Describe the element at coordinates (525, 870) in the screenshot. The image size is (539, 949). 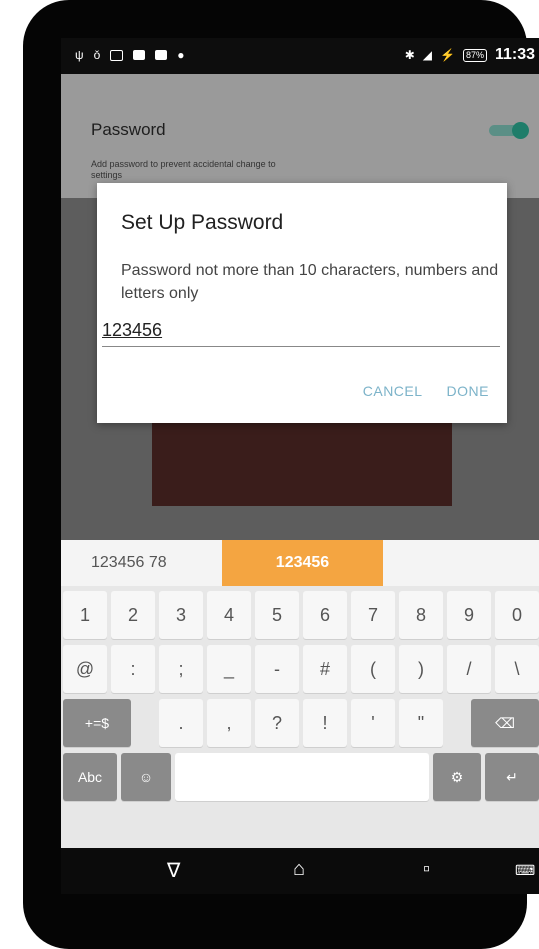
I see `keyboard-switch-icon: ⌨` at that location.